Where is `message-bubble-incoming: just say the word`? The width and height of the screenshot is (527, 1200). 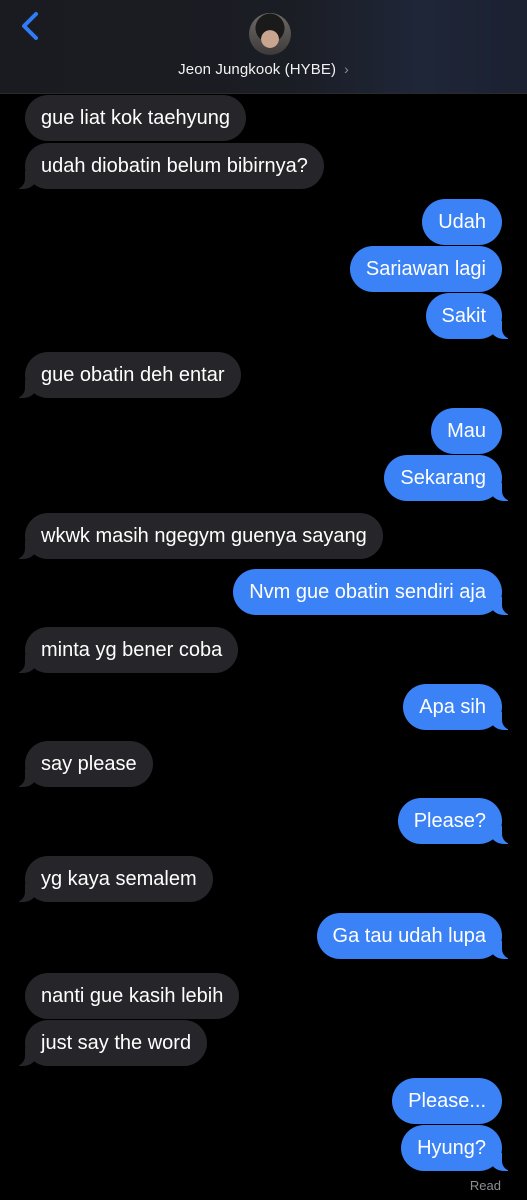
message-bubble-incoming: just say the word is located at coordinates (111, 1043).